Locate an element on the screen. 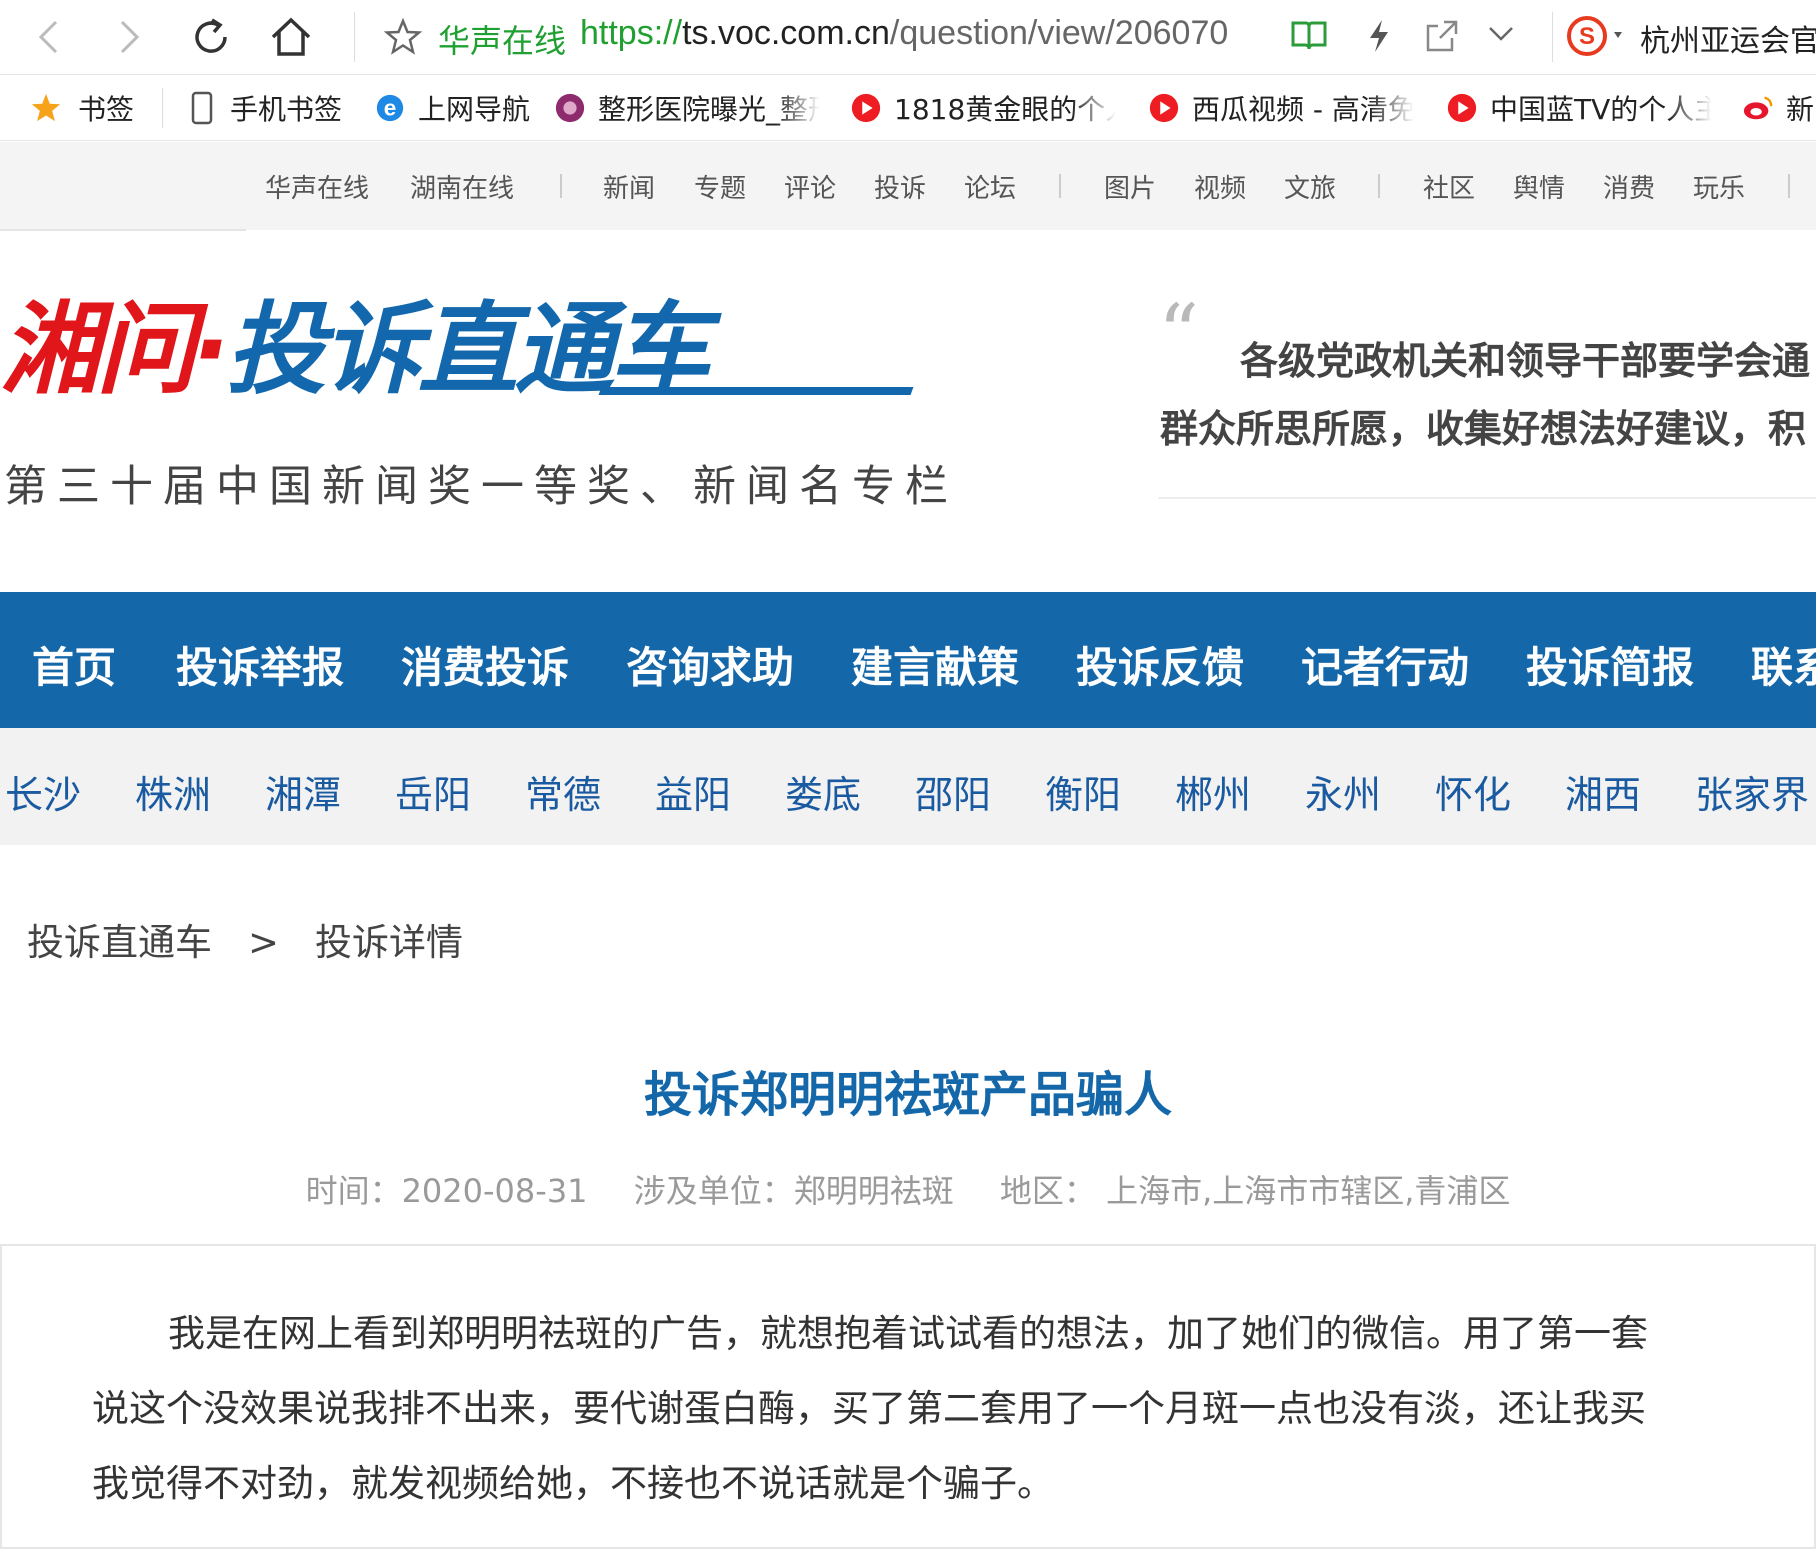 This screenshot has height=1549, width=1816. reader-icon is located at coordinates (1309, 37).